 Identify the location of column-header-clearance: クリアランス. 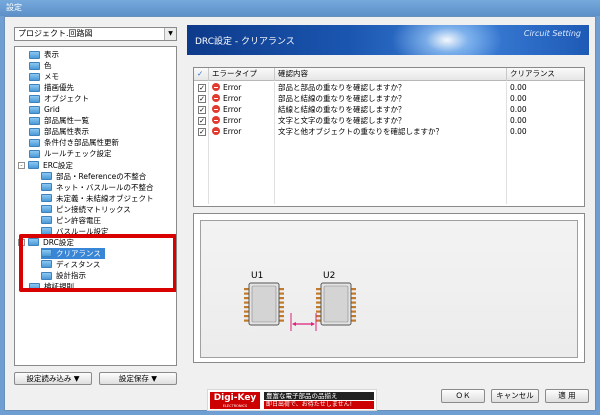
(545, 74).